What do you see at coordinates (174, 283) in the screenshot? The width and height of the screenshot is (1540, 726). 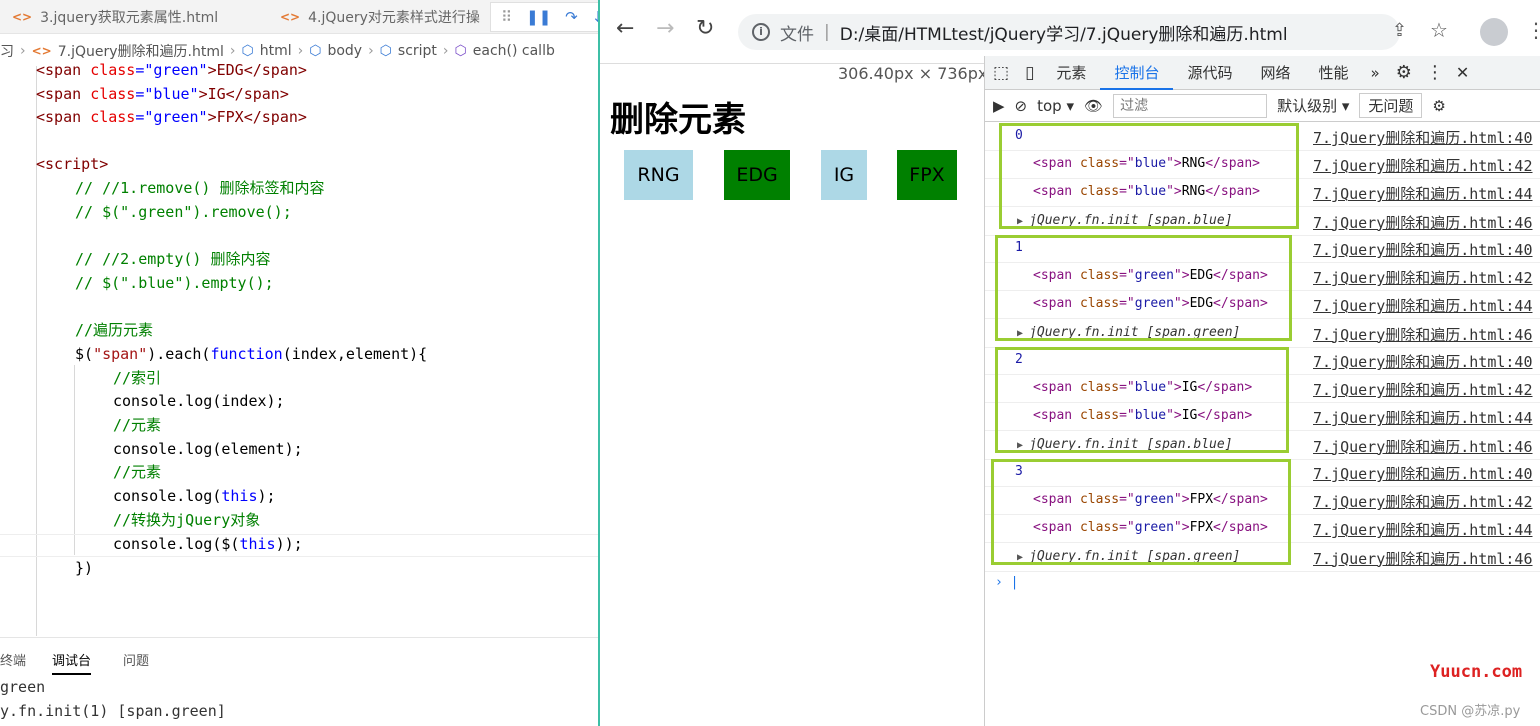 I see `code-line: // $(".blue").empty();` at bounding box center [174, 283].